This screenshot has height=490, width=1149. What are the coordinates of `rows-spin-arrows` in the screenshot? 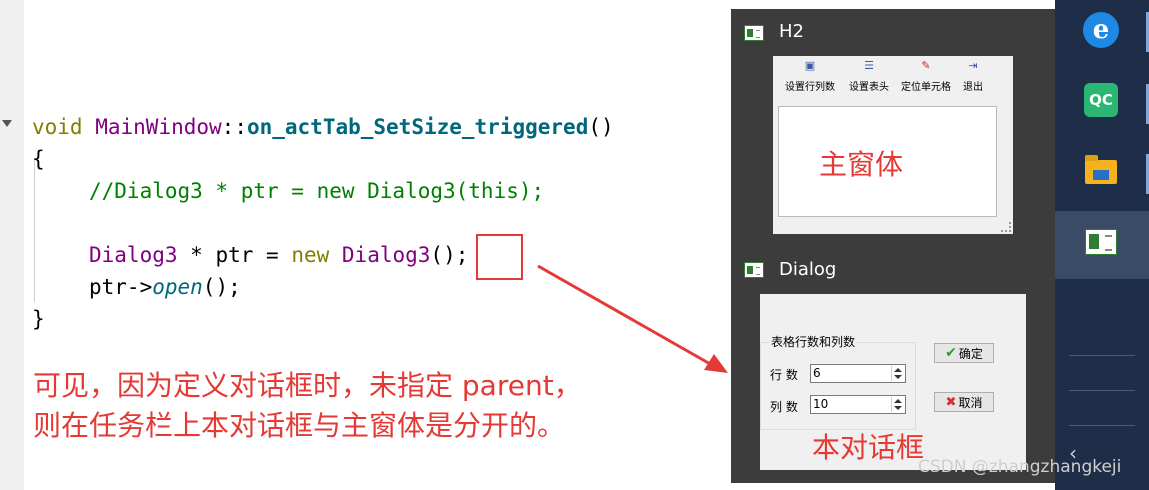 It's located at (897, 373).